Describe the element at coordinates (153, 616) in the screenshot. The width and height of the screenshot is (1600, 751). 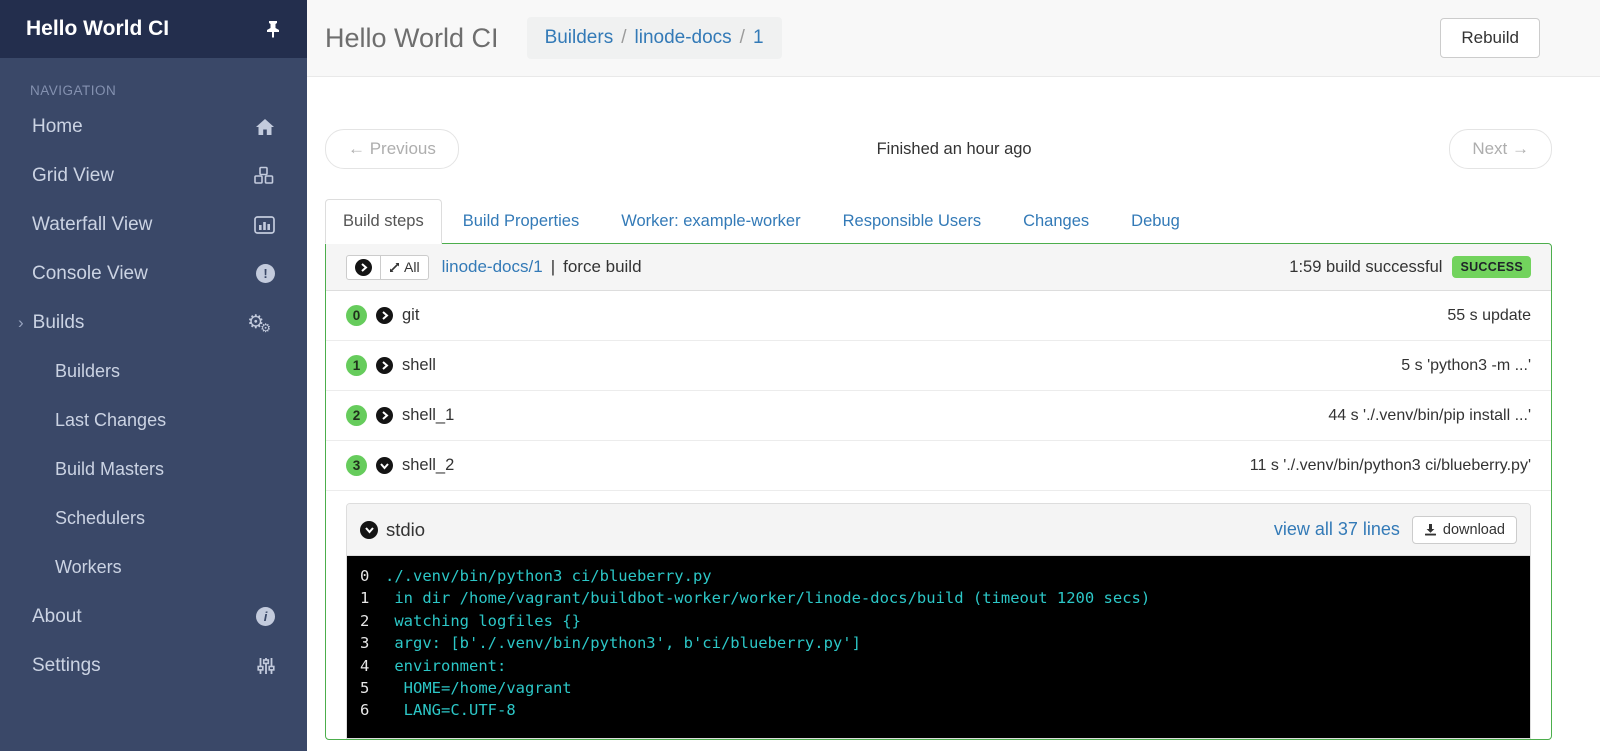
I see `sidebar-item-about: About i` at that location.